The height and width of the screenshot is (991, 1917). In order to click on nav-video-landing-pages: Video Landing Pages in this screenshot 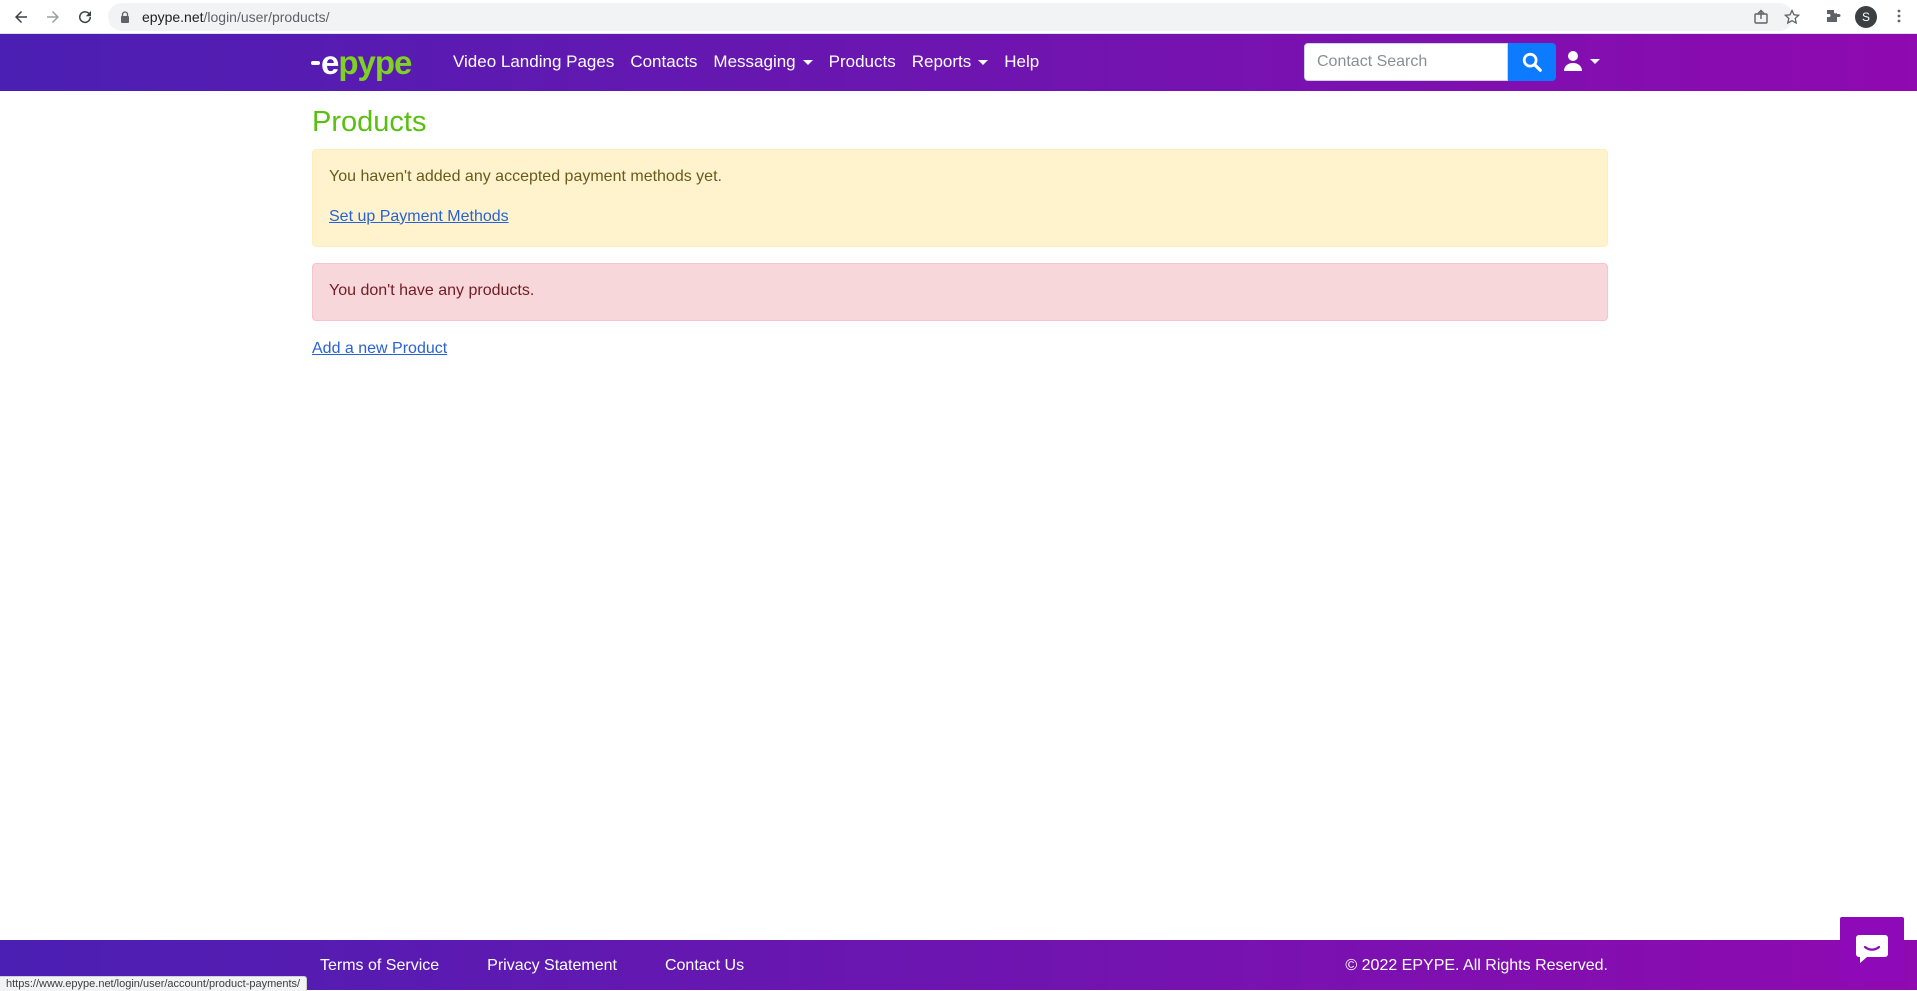, I will do `click(533, 62)`.